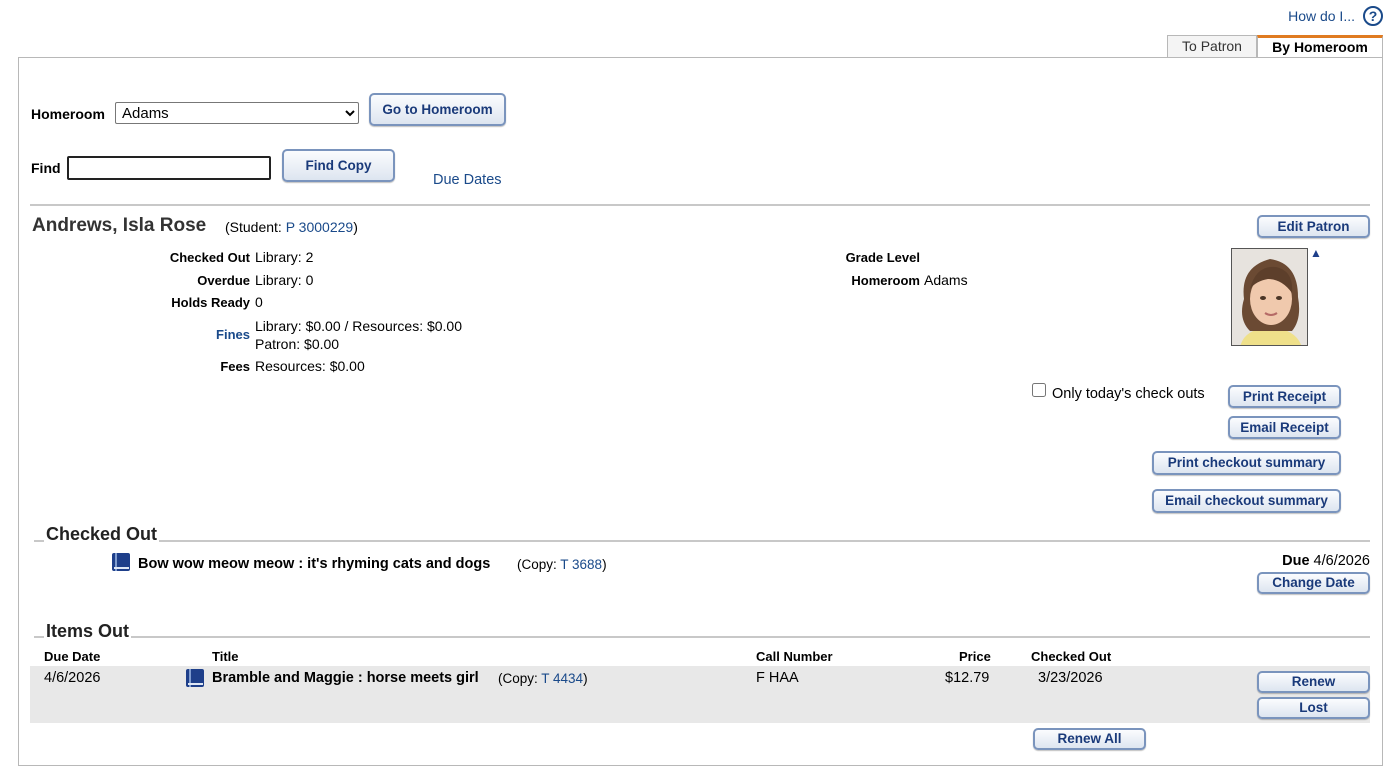  I want to click on row-copy-suffix: ), so click(585, 678).